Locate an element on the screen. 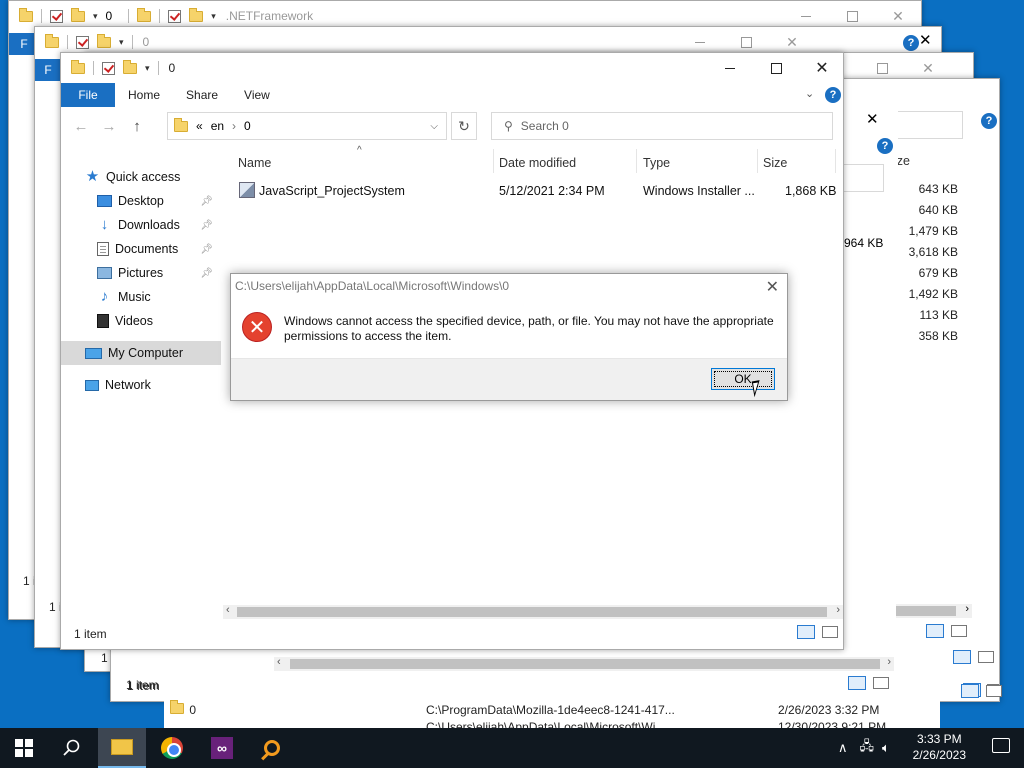 This screenshot has height=768, width=1024. sidebar-item-label: Documents is located at coordinates (147, 249).